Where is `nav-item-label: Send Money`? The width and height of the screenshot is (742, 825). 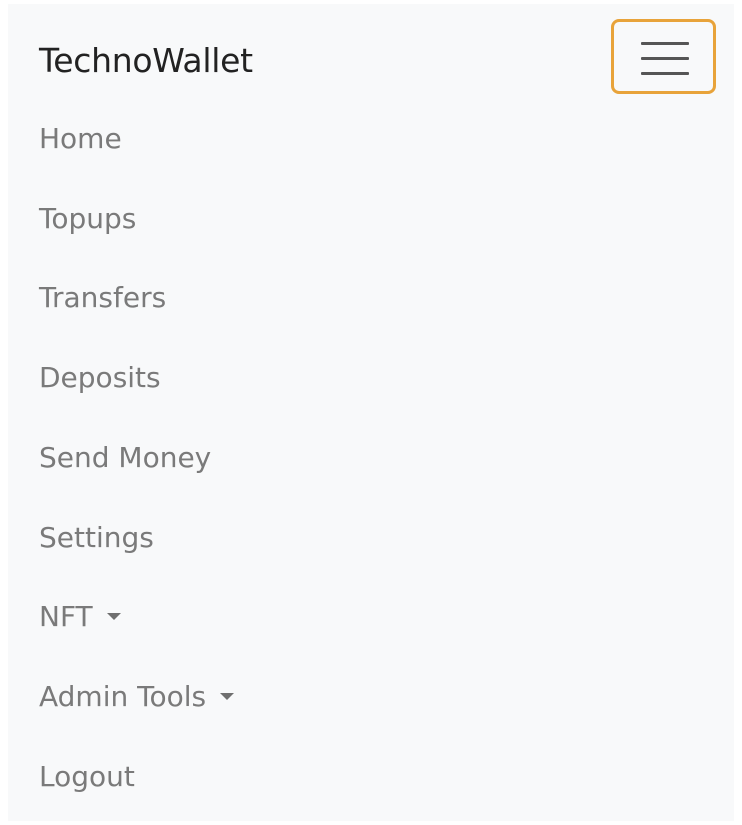
nav-item-label: Send Money is located at coordinates (125, 457).